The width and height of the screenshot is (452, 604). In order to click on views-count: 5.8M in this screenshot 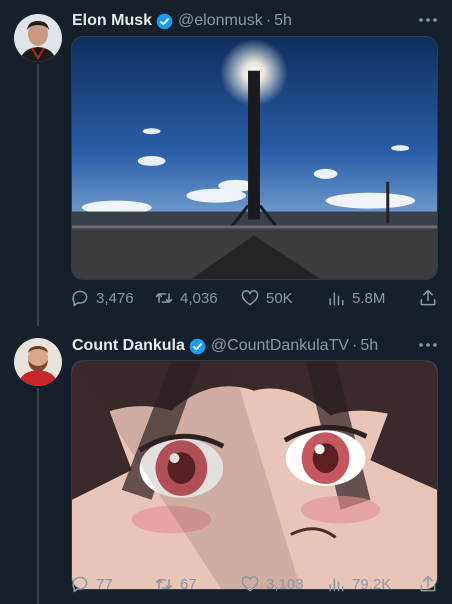, I will do `click(369, 298)`.